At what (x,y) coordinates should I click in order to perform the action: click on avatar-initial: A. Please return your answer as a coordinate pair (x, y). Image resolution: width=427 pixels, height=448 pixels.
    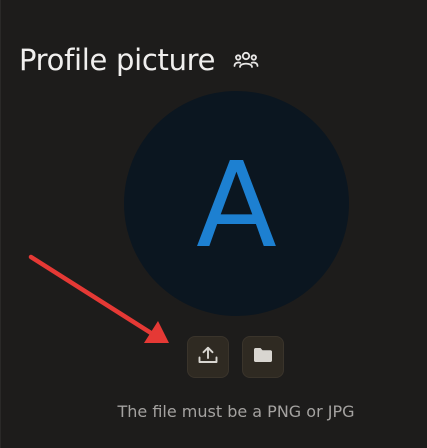
    Looking at the image, I should click on (236, 204).